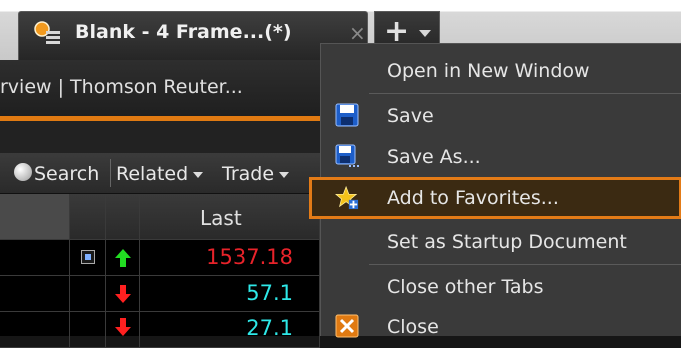 This screenshot has height=348, width=681. I want to click on menu-item-save: Save, so click(501, 116).